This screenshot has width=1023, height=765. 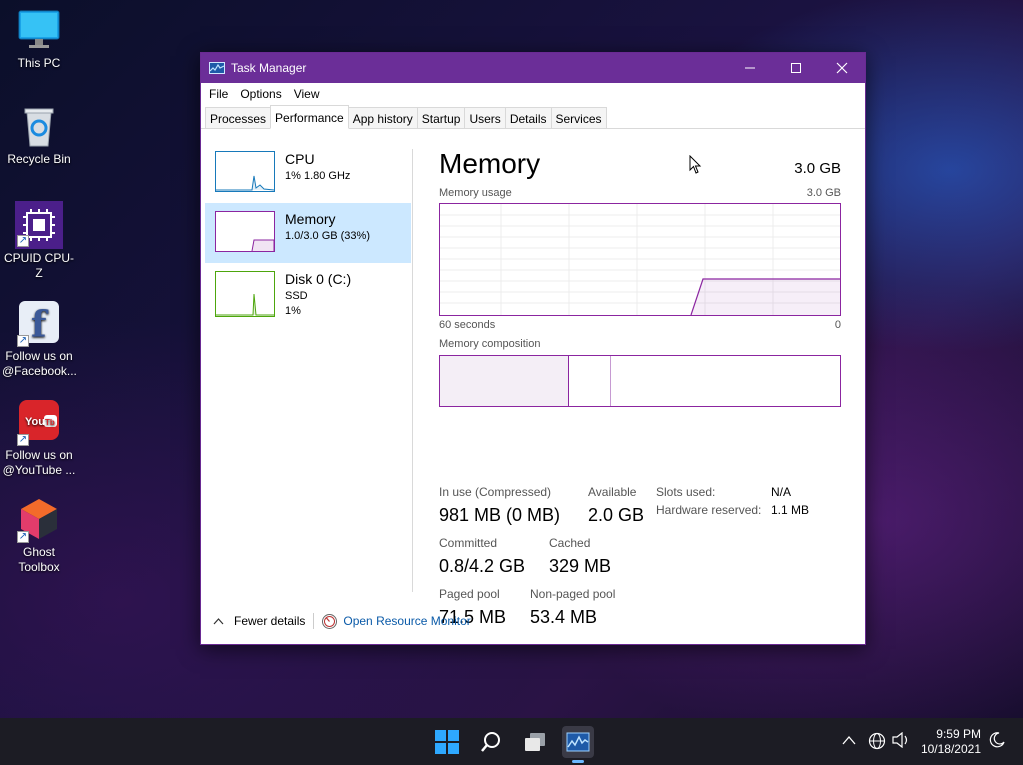 I want to click on slots-used-value: N/A, so click(x=781, y=492).